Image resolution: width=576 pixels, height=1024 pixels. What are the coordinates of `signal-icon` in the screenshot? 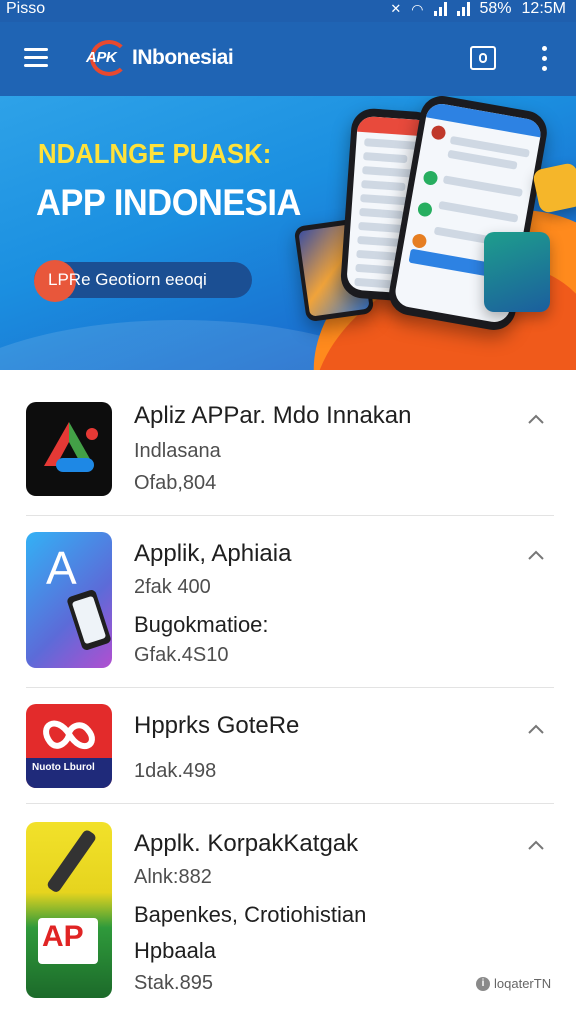 It's located at (440, 9).